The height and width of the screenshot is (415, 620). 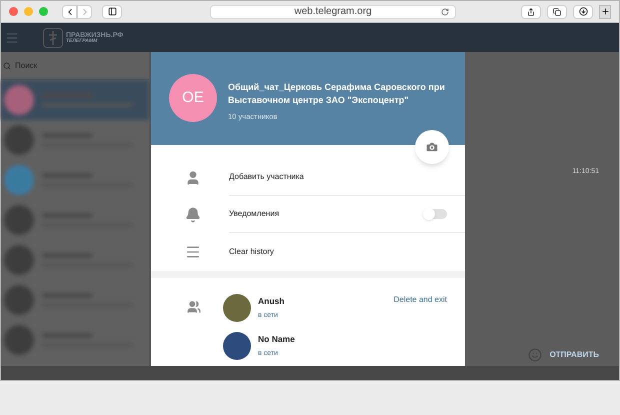 I want to click on share-button, so click(x=531, y=11).